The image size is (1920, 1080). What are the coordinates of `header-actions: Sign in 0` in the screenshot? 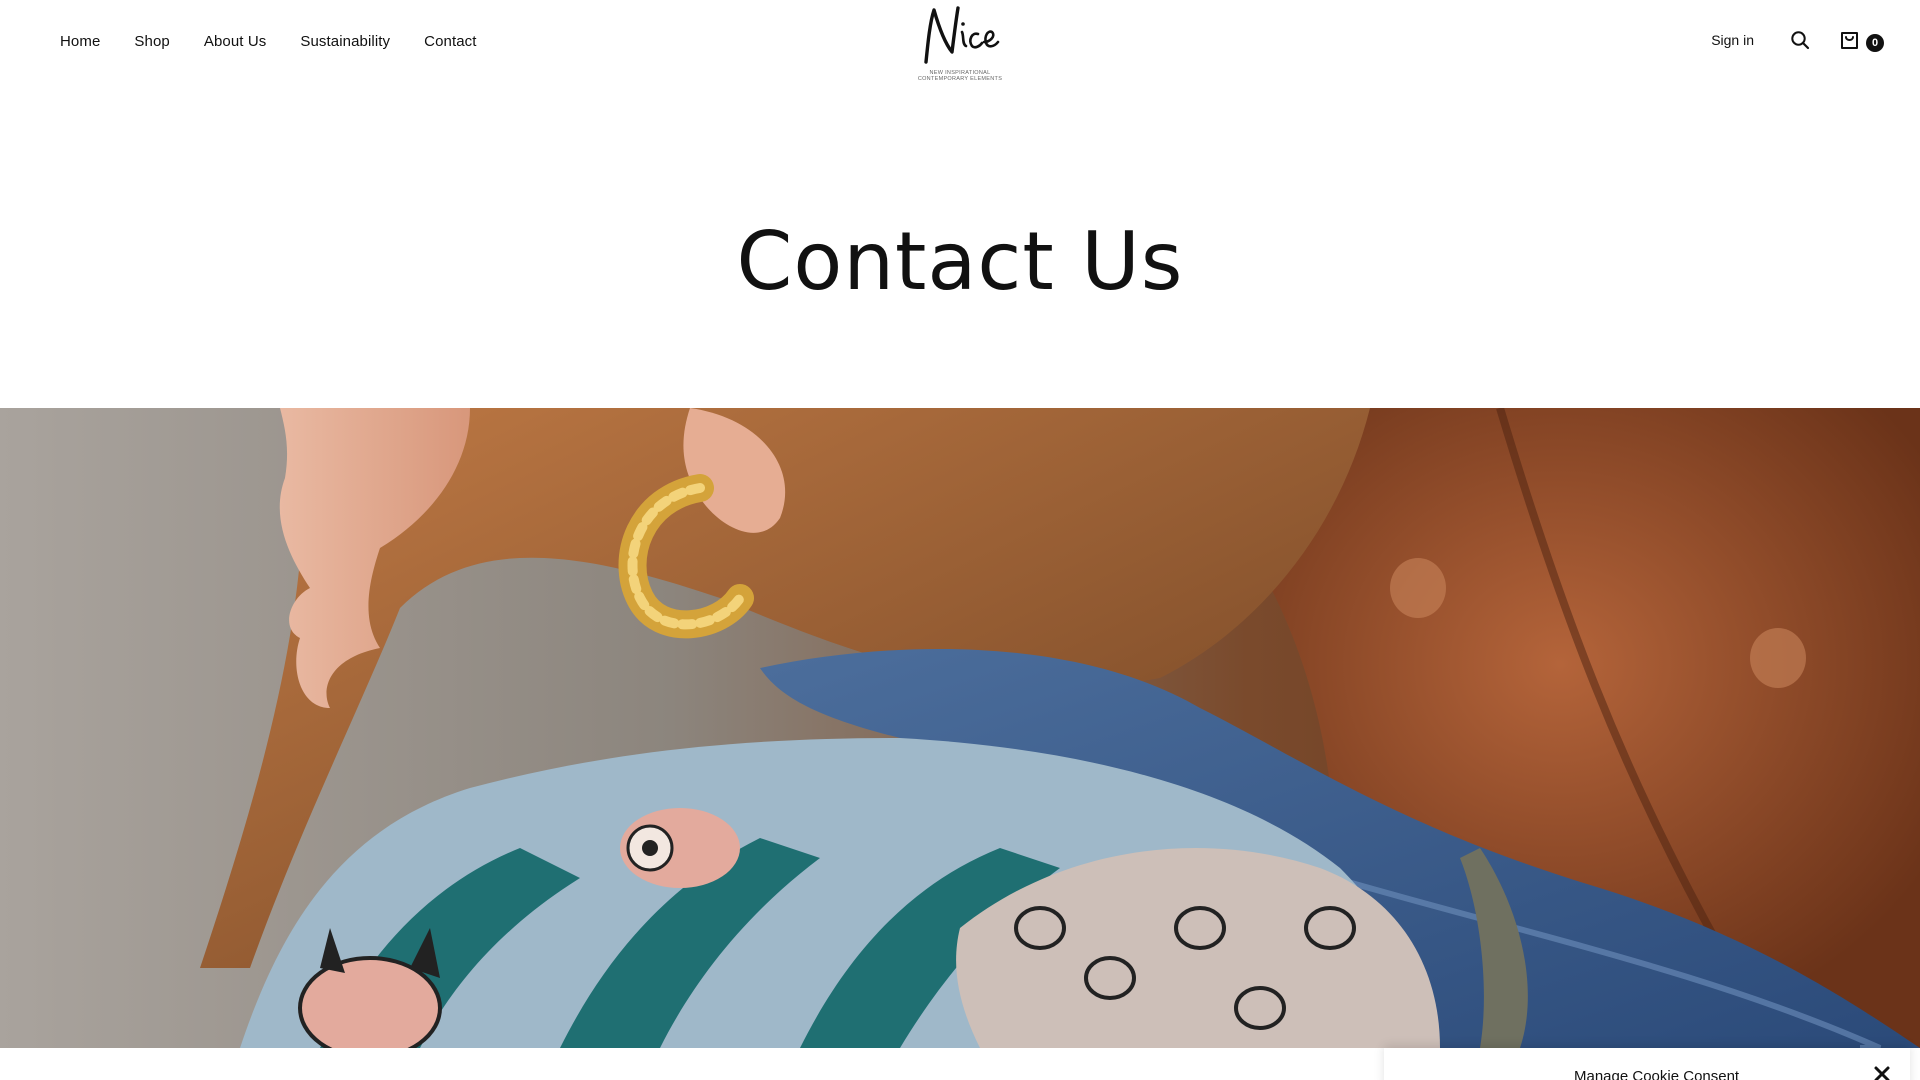 It's located at (1797, 40).